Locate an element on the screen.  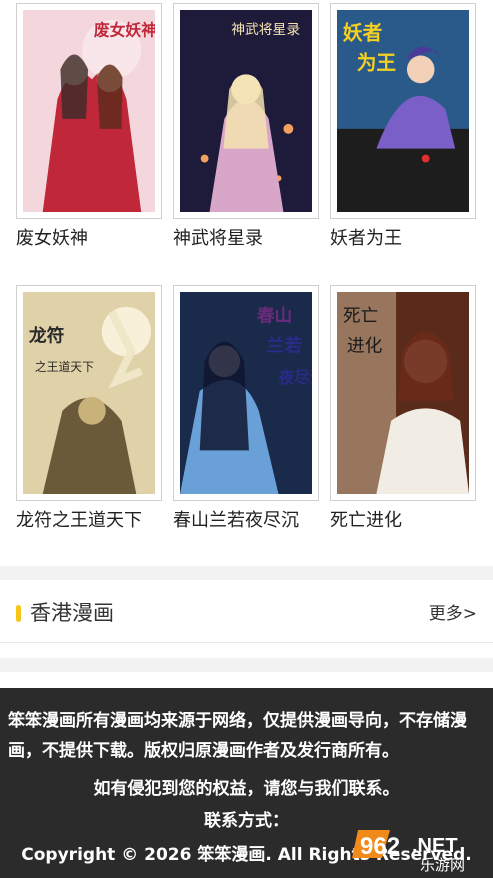
cover-illustration: 神武将星录 is located at coordinates (246, 111).